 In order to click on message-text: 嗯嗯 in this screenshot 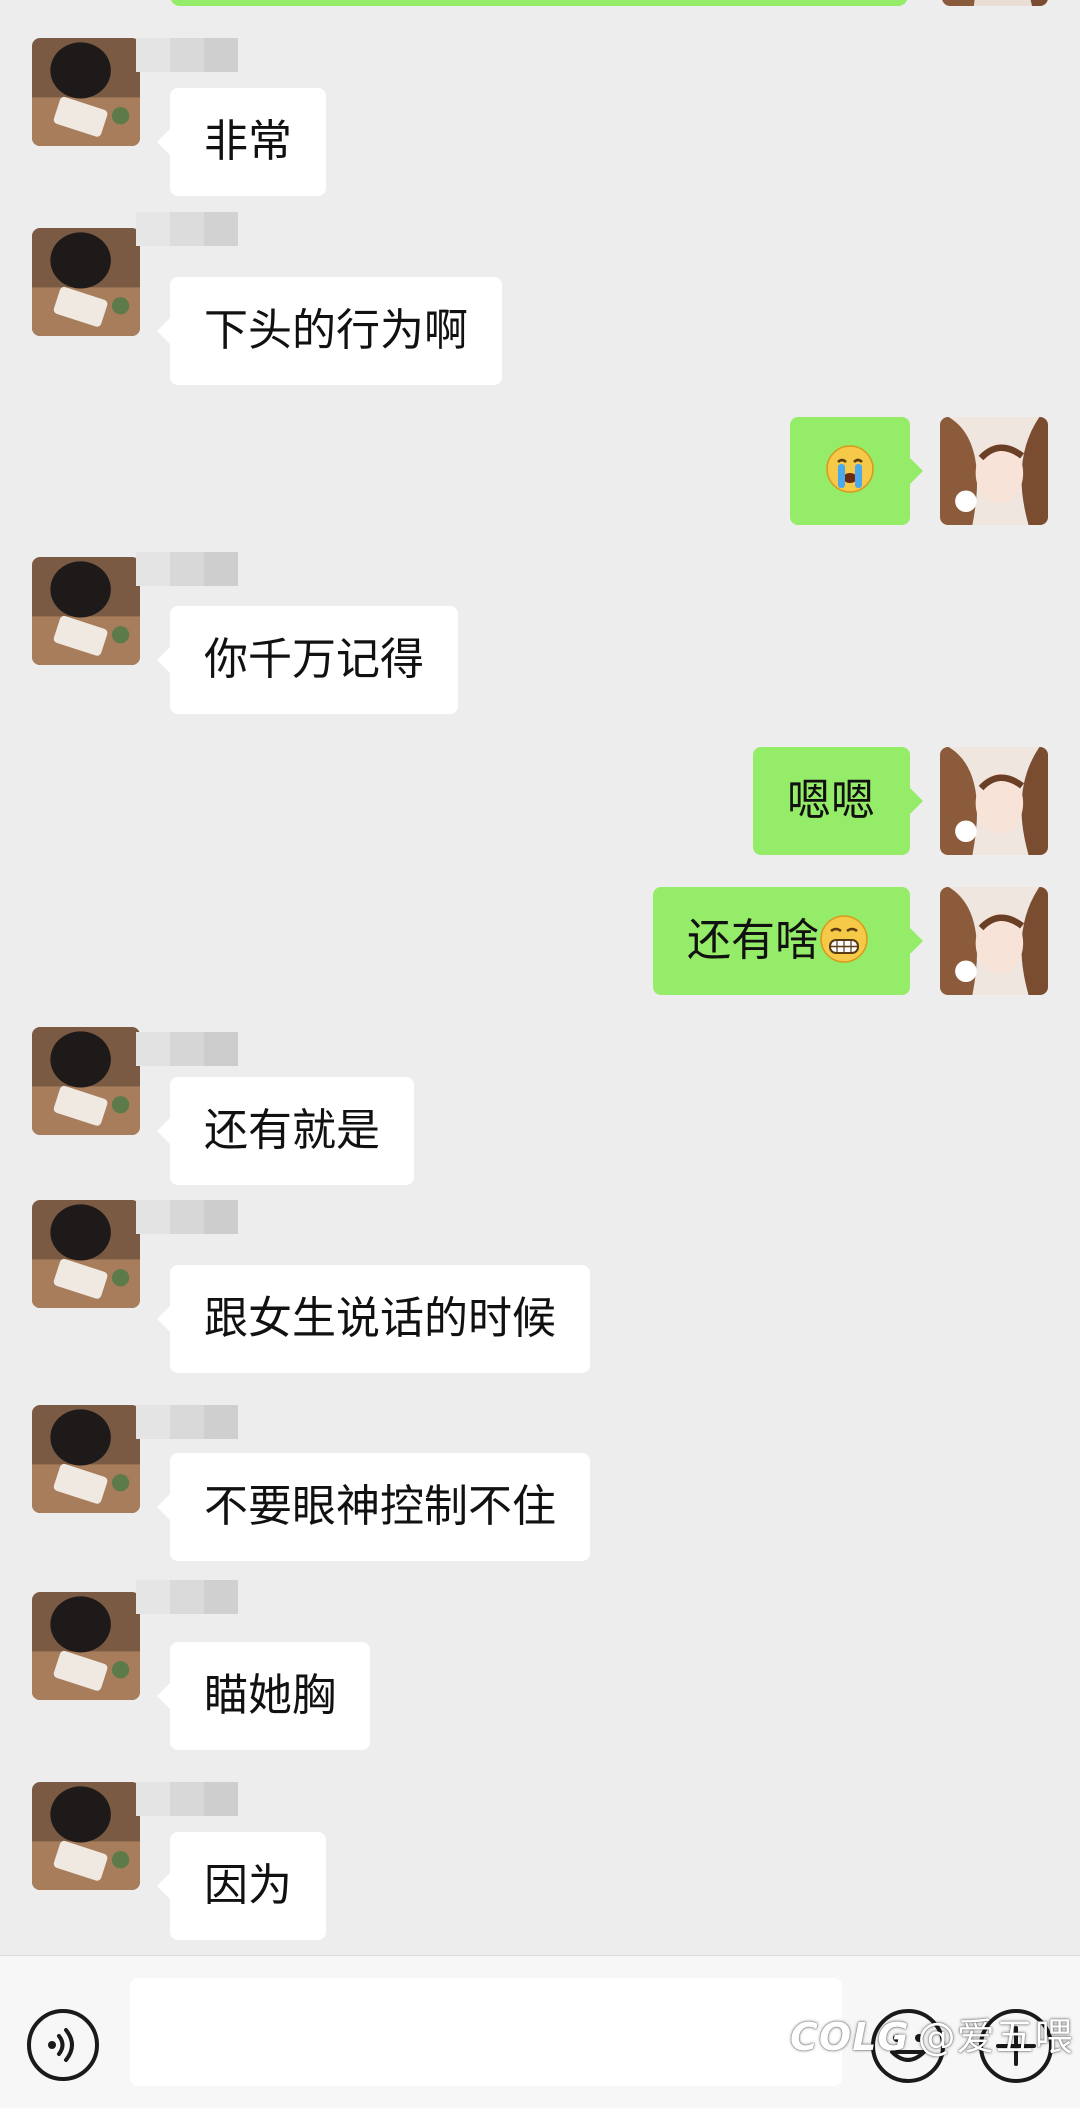, I will do `click(831, 800)`.